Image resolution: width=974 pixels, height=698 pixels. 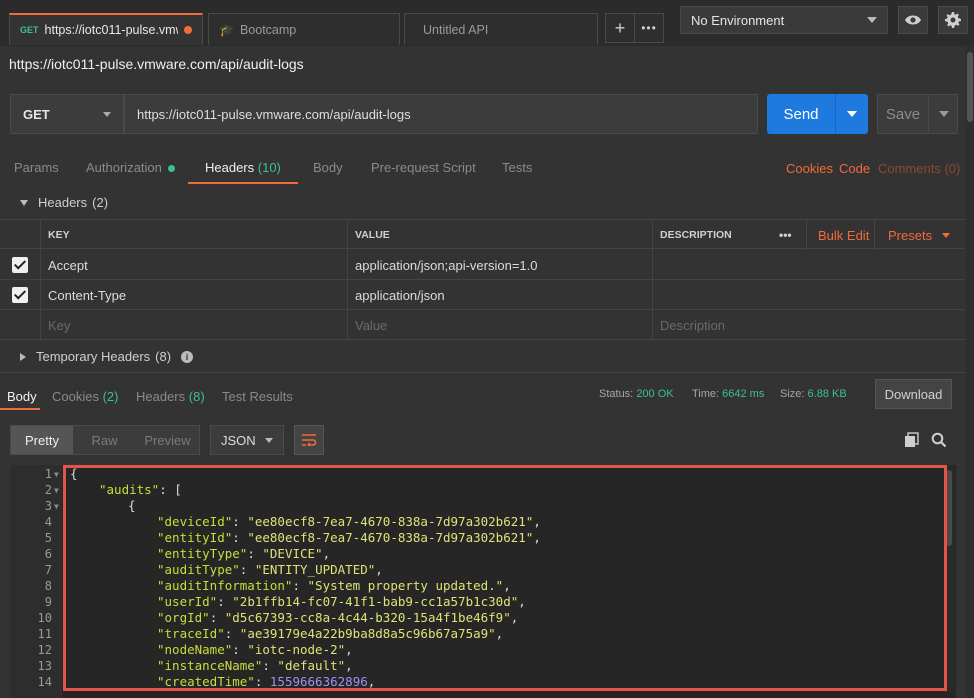 I want to click on line-number: 10, so click(x=44, y=618).